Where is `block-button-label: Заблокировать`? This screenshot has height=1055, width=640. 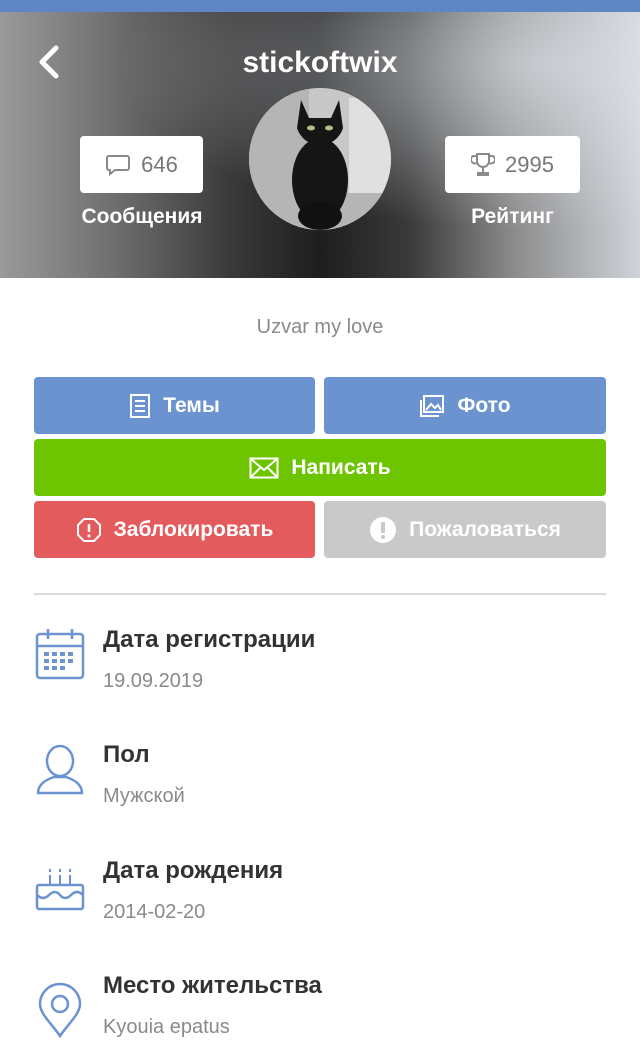 block-button-label: Заблокировать is located at coordinates (193, 529).